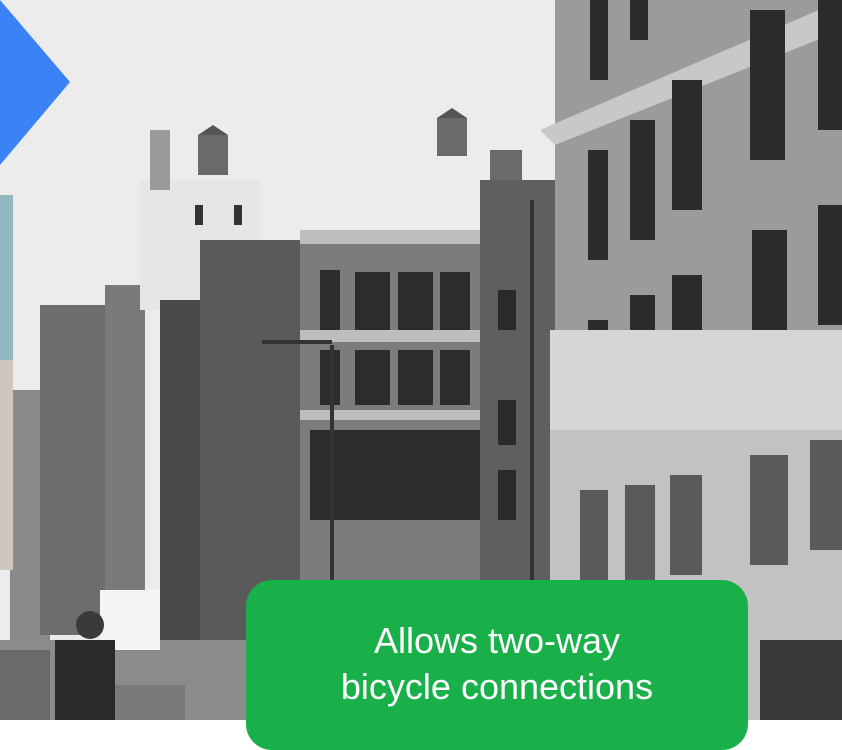 The height and width of the screenshot is (750, 842). I want to click on callout-box: Allows two-way bicycle connections, so click(497, 665).